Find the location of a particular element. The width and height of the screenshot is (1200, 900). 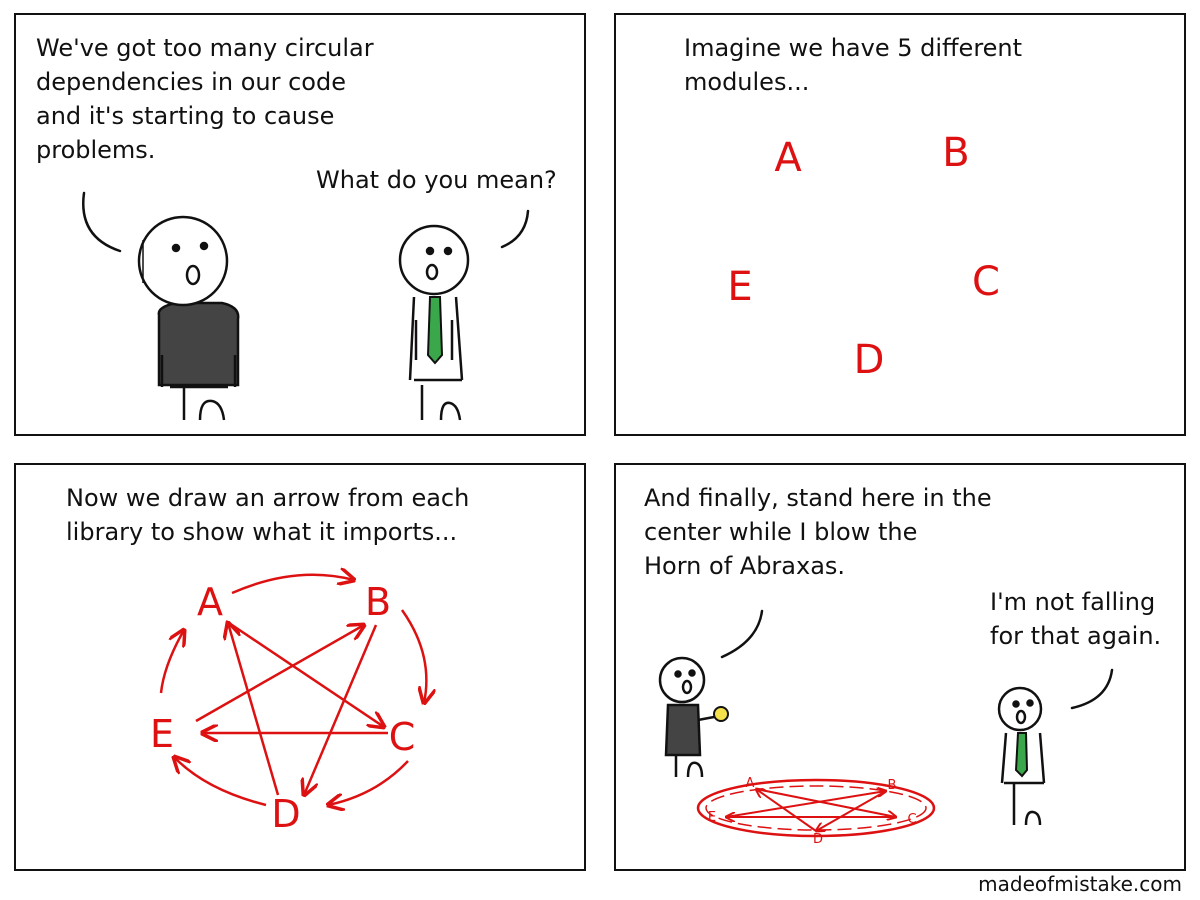

arrow-e-to-a is located at coordinates (171, 662).